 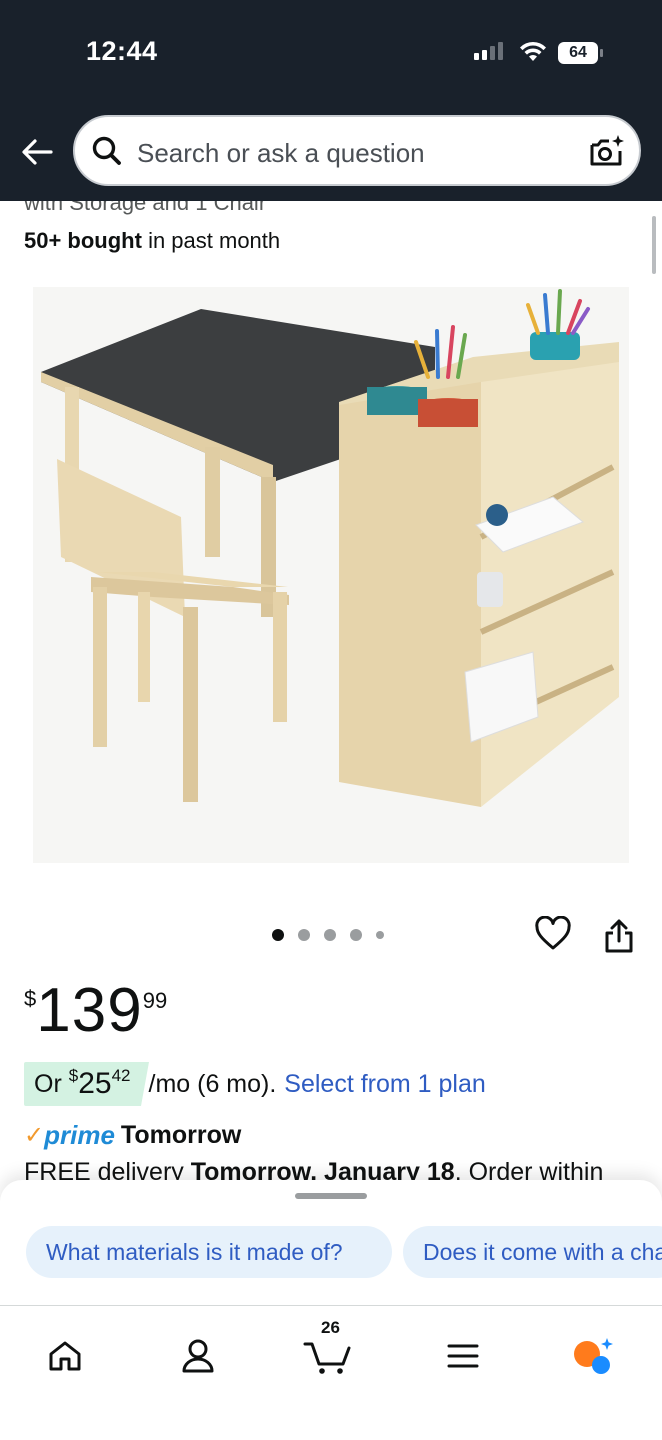 I want to click on battery-icon: 64, so click(x=580, y=53).